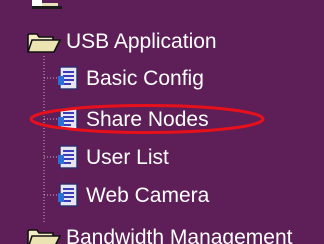 This screenshot has width=324, height=244. What do you see at coordinates (145, 78) in the screenshot?
I see `tree-item-label: Basic Config` at bounding box center [145, 78].